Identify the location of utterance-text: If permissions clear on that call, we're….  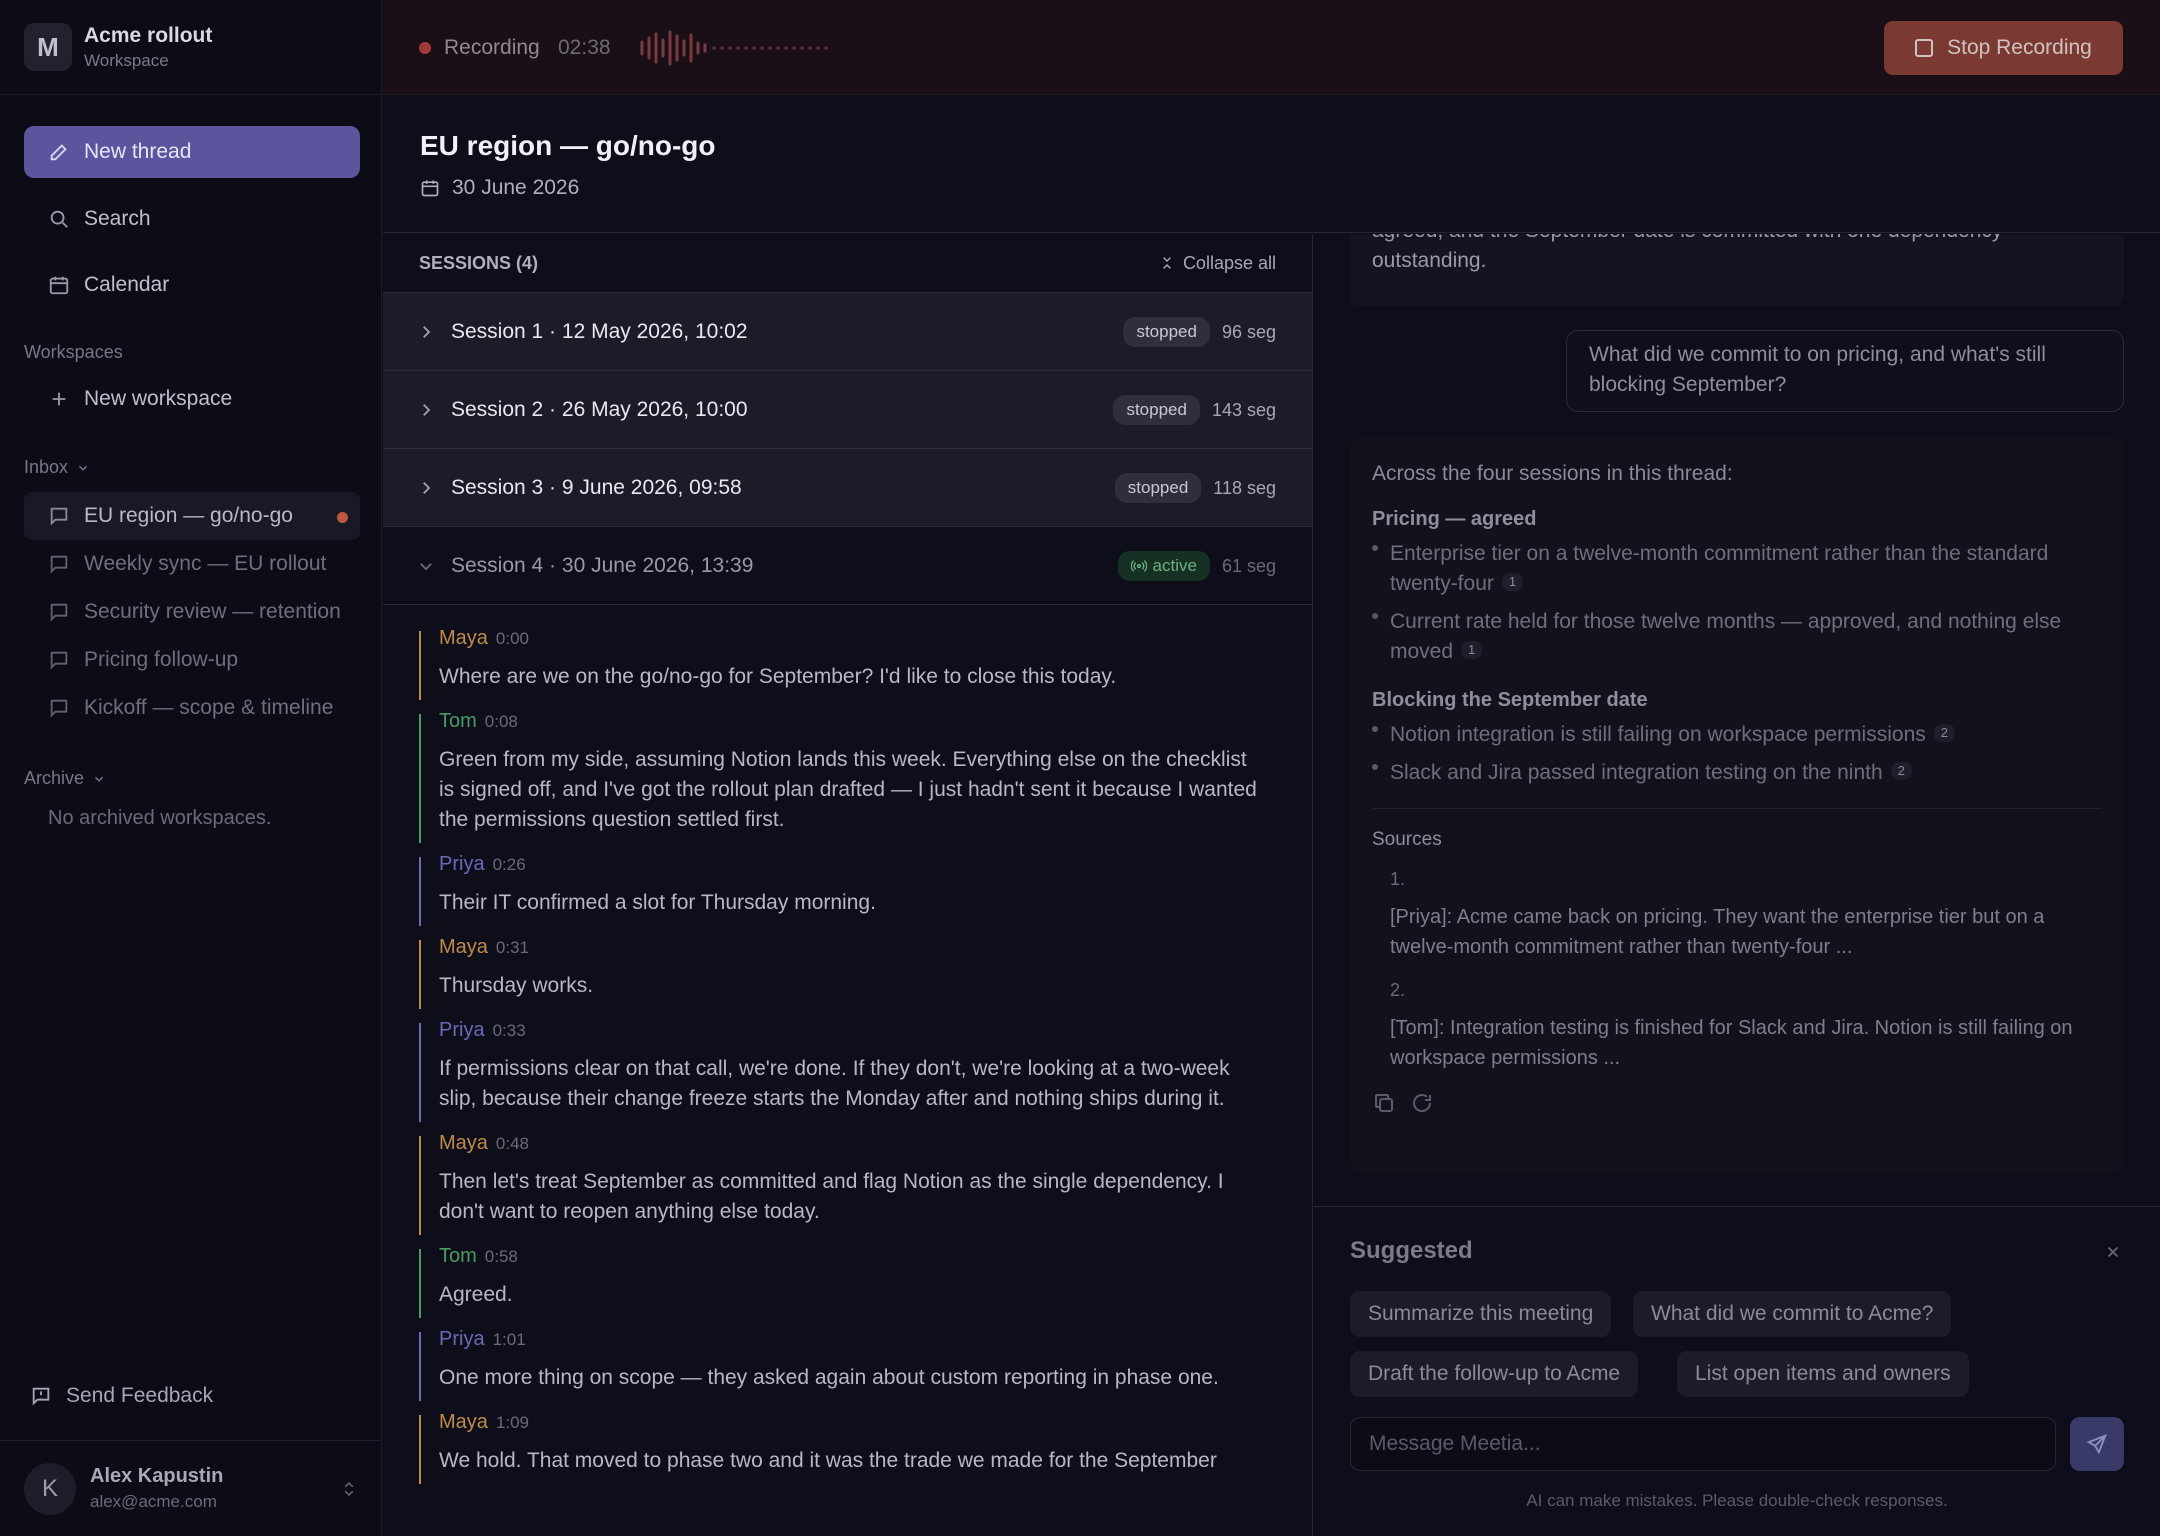
(834, 1083).